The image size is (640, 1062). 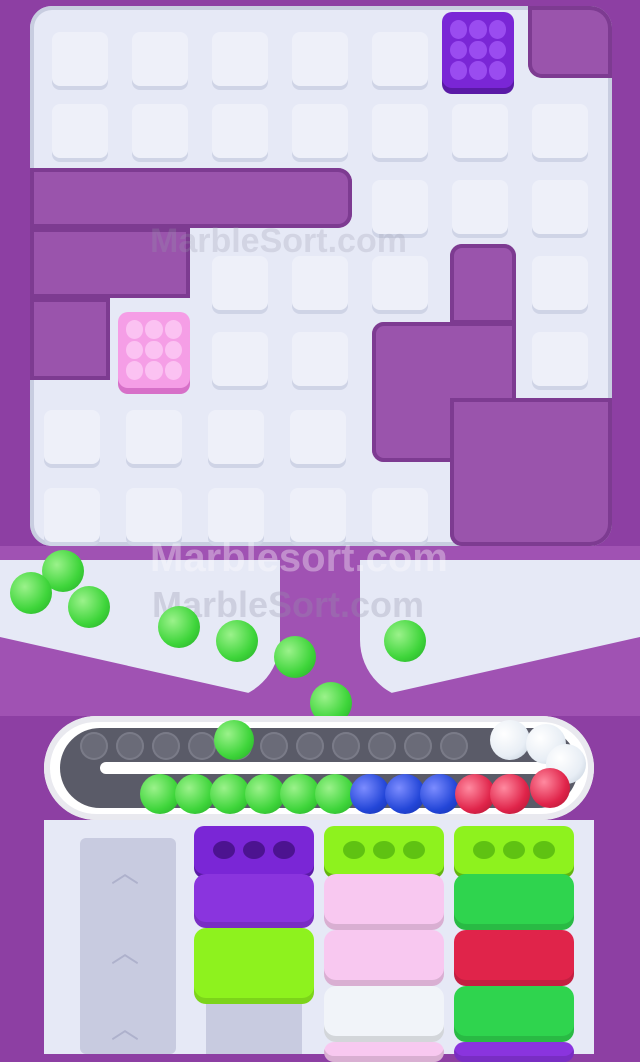 What do you see at coordinates (570, 42) in the screenshot?
I see `board-wall-right-top` at bounding box center [570, 42].